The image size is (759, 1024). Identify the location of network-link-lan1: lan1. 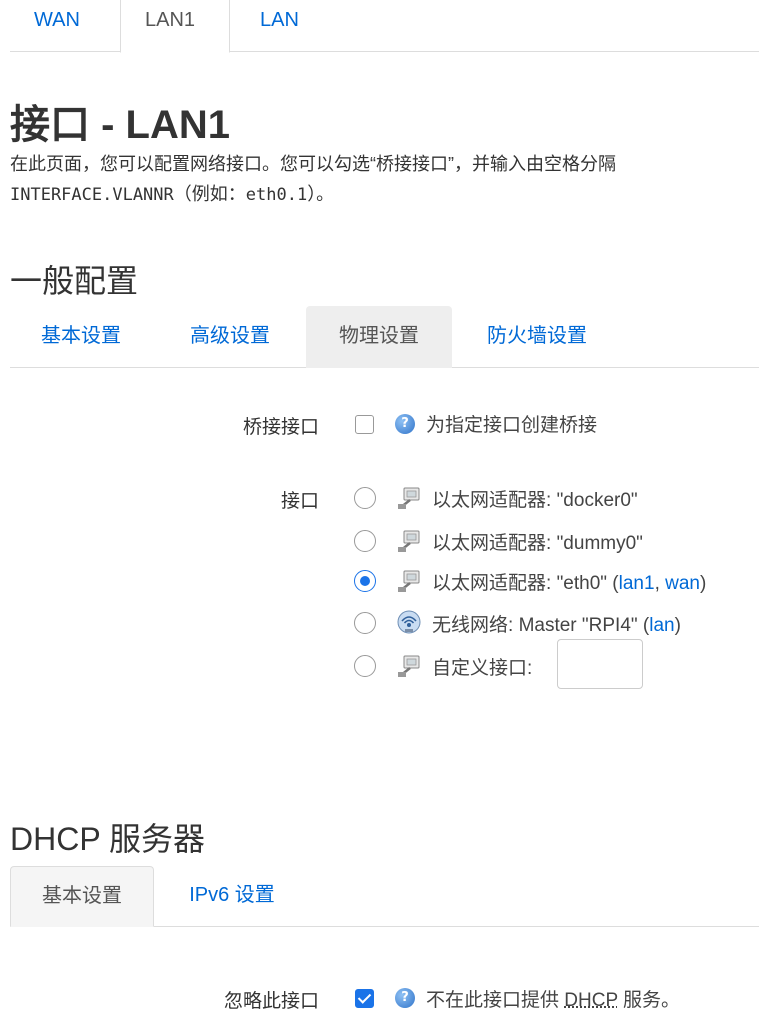
(637, 583).